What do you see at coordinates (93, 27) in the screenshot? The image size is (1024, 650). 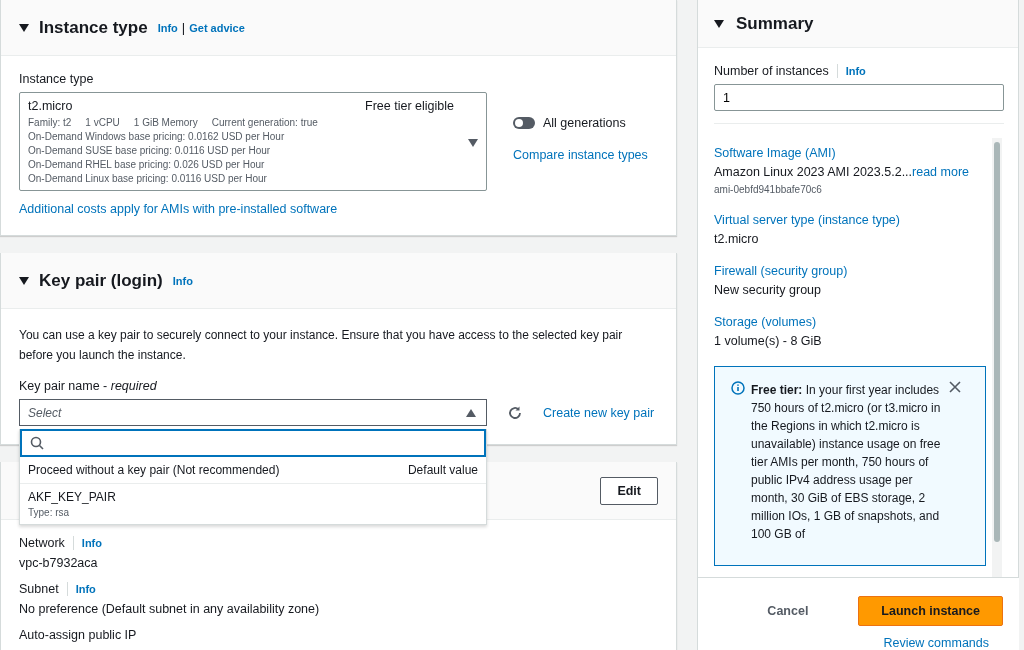 I see `panel-title: Instance type` at bounding box center [93, 27].